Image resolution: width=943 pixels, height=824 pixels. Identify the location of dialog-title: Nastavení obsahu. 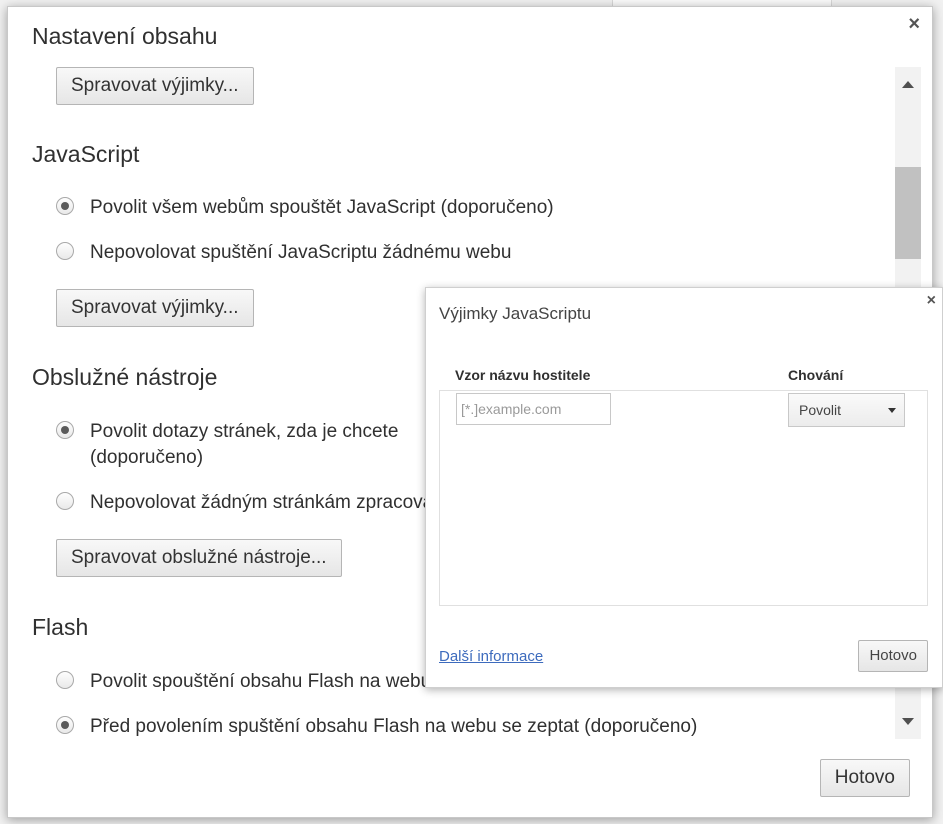
(125, 36).